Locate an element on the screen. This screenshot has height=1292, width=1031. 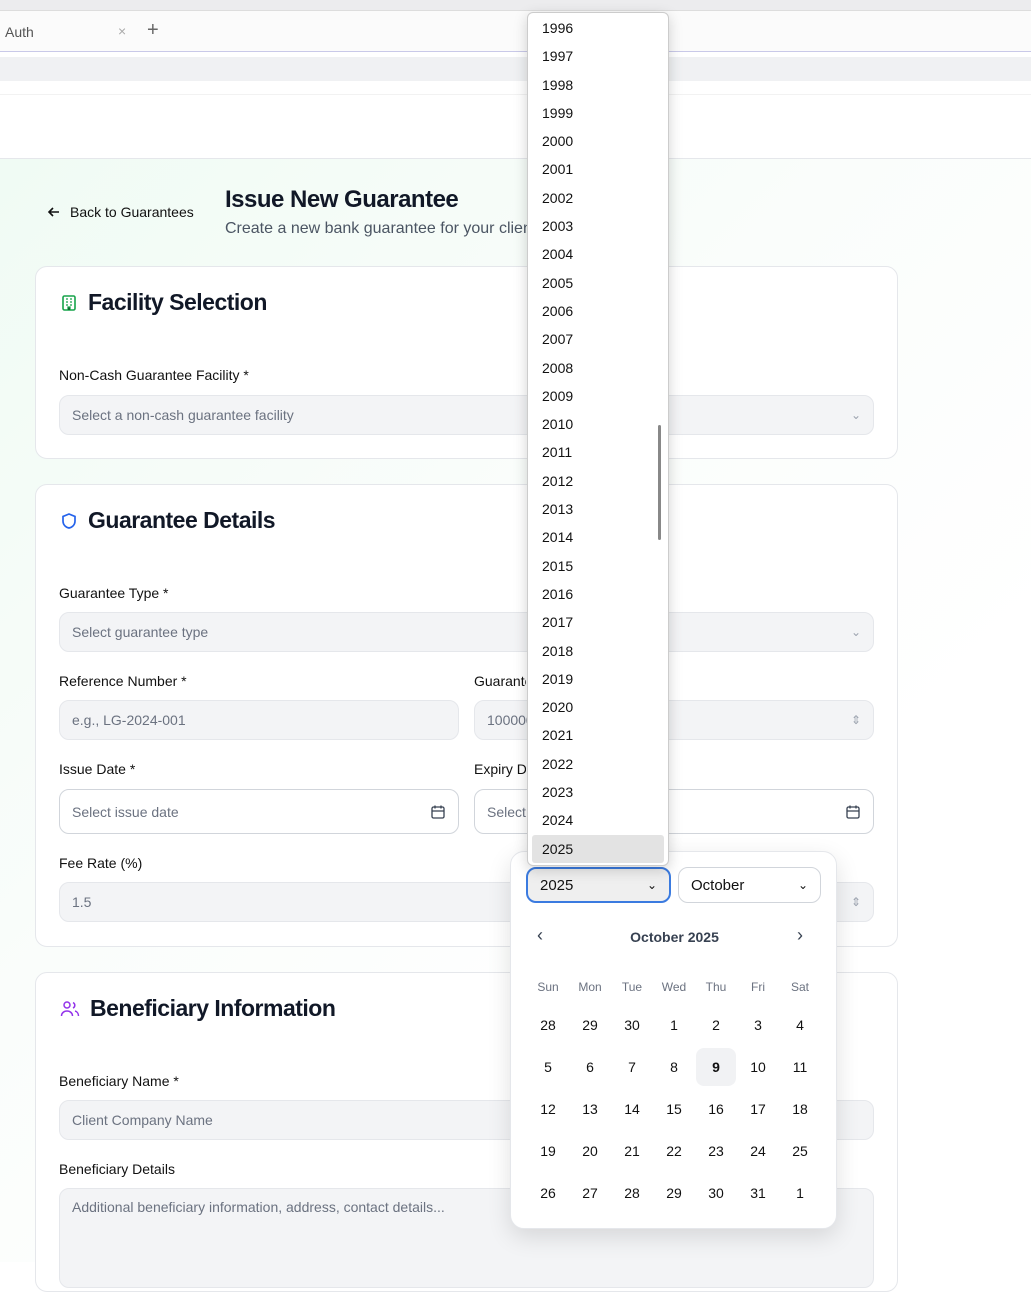
year-option: 2015 is located at coordinates (598, 566).